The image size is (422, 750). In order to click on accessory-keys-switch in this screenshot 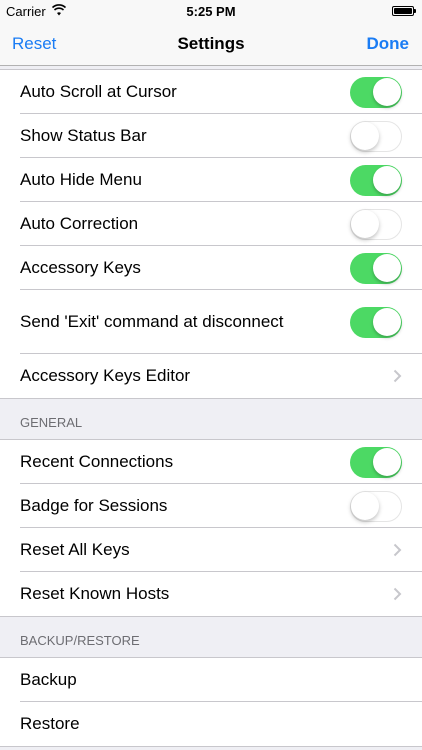, I will do `click(376, 268)`.